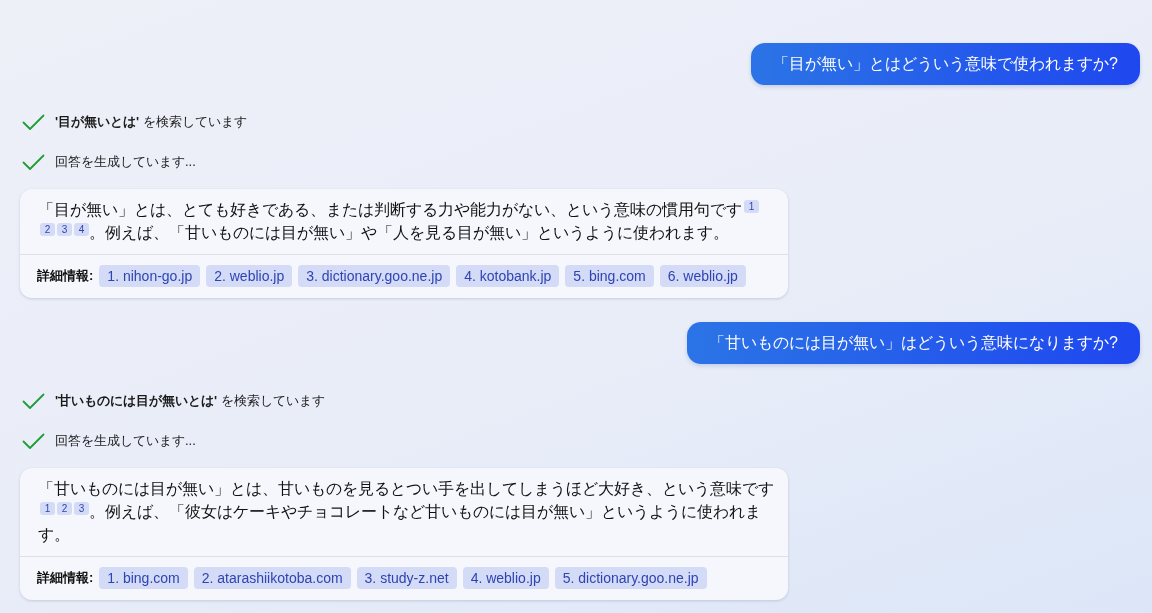 Image resolution: width=1152 pixels, height=613 pixels. I want to click on citation-link: 4, so click(81, 229).